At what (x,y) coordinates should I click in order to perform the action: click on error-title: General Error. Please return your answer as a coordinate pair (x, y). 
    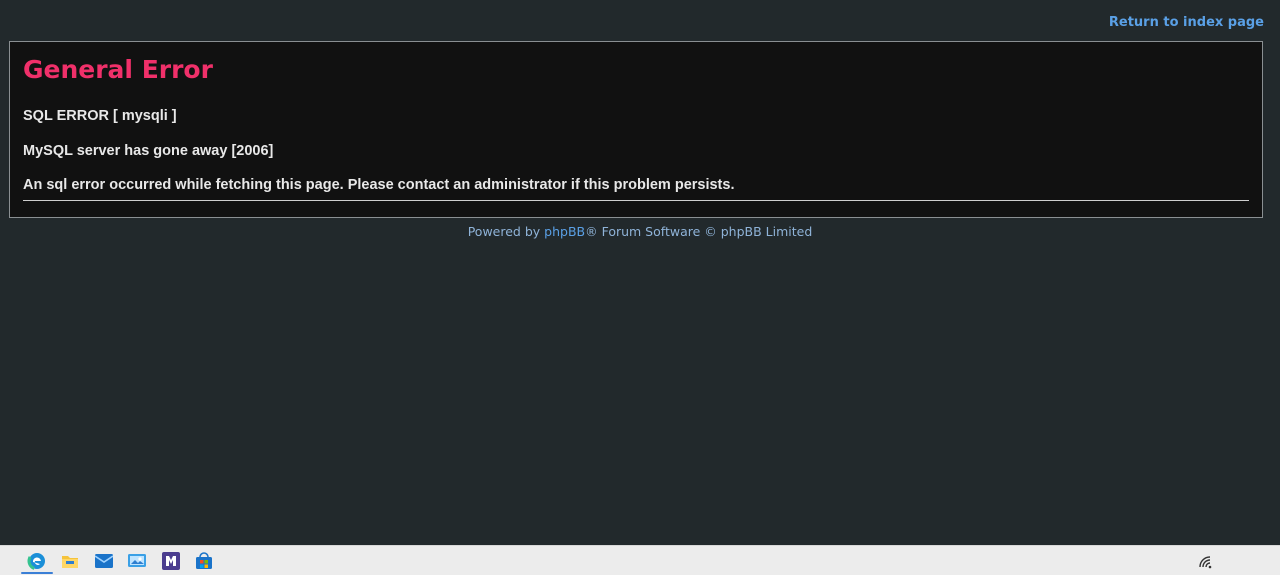
    Looking at the image, I should click on (118, 69).